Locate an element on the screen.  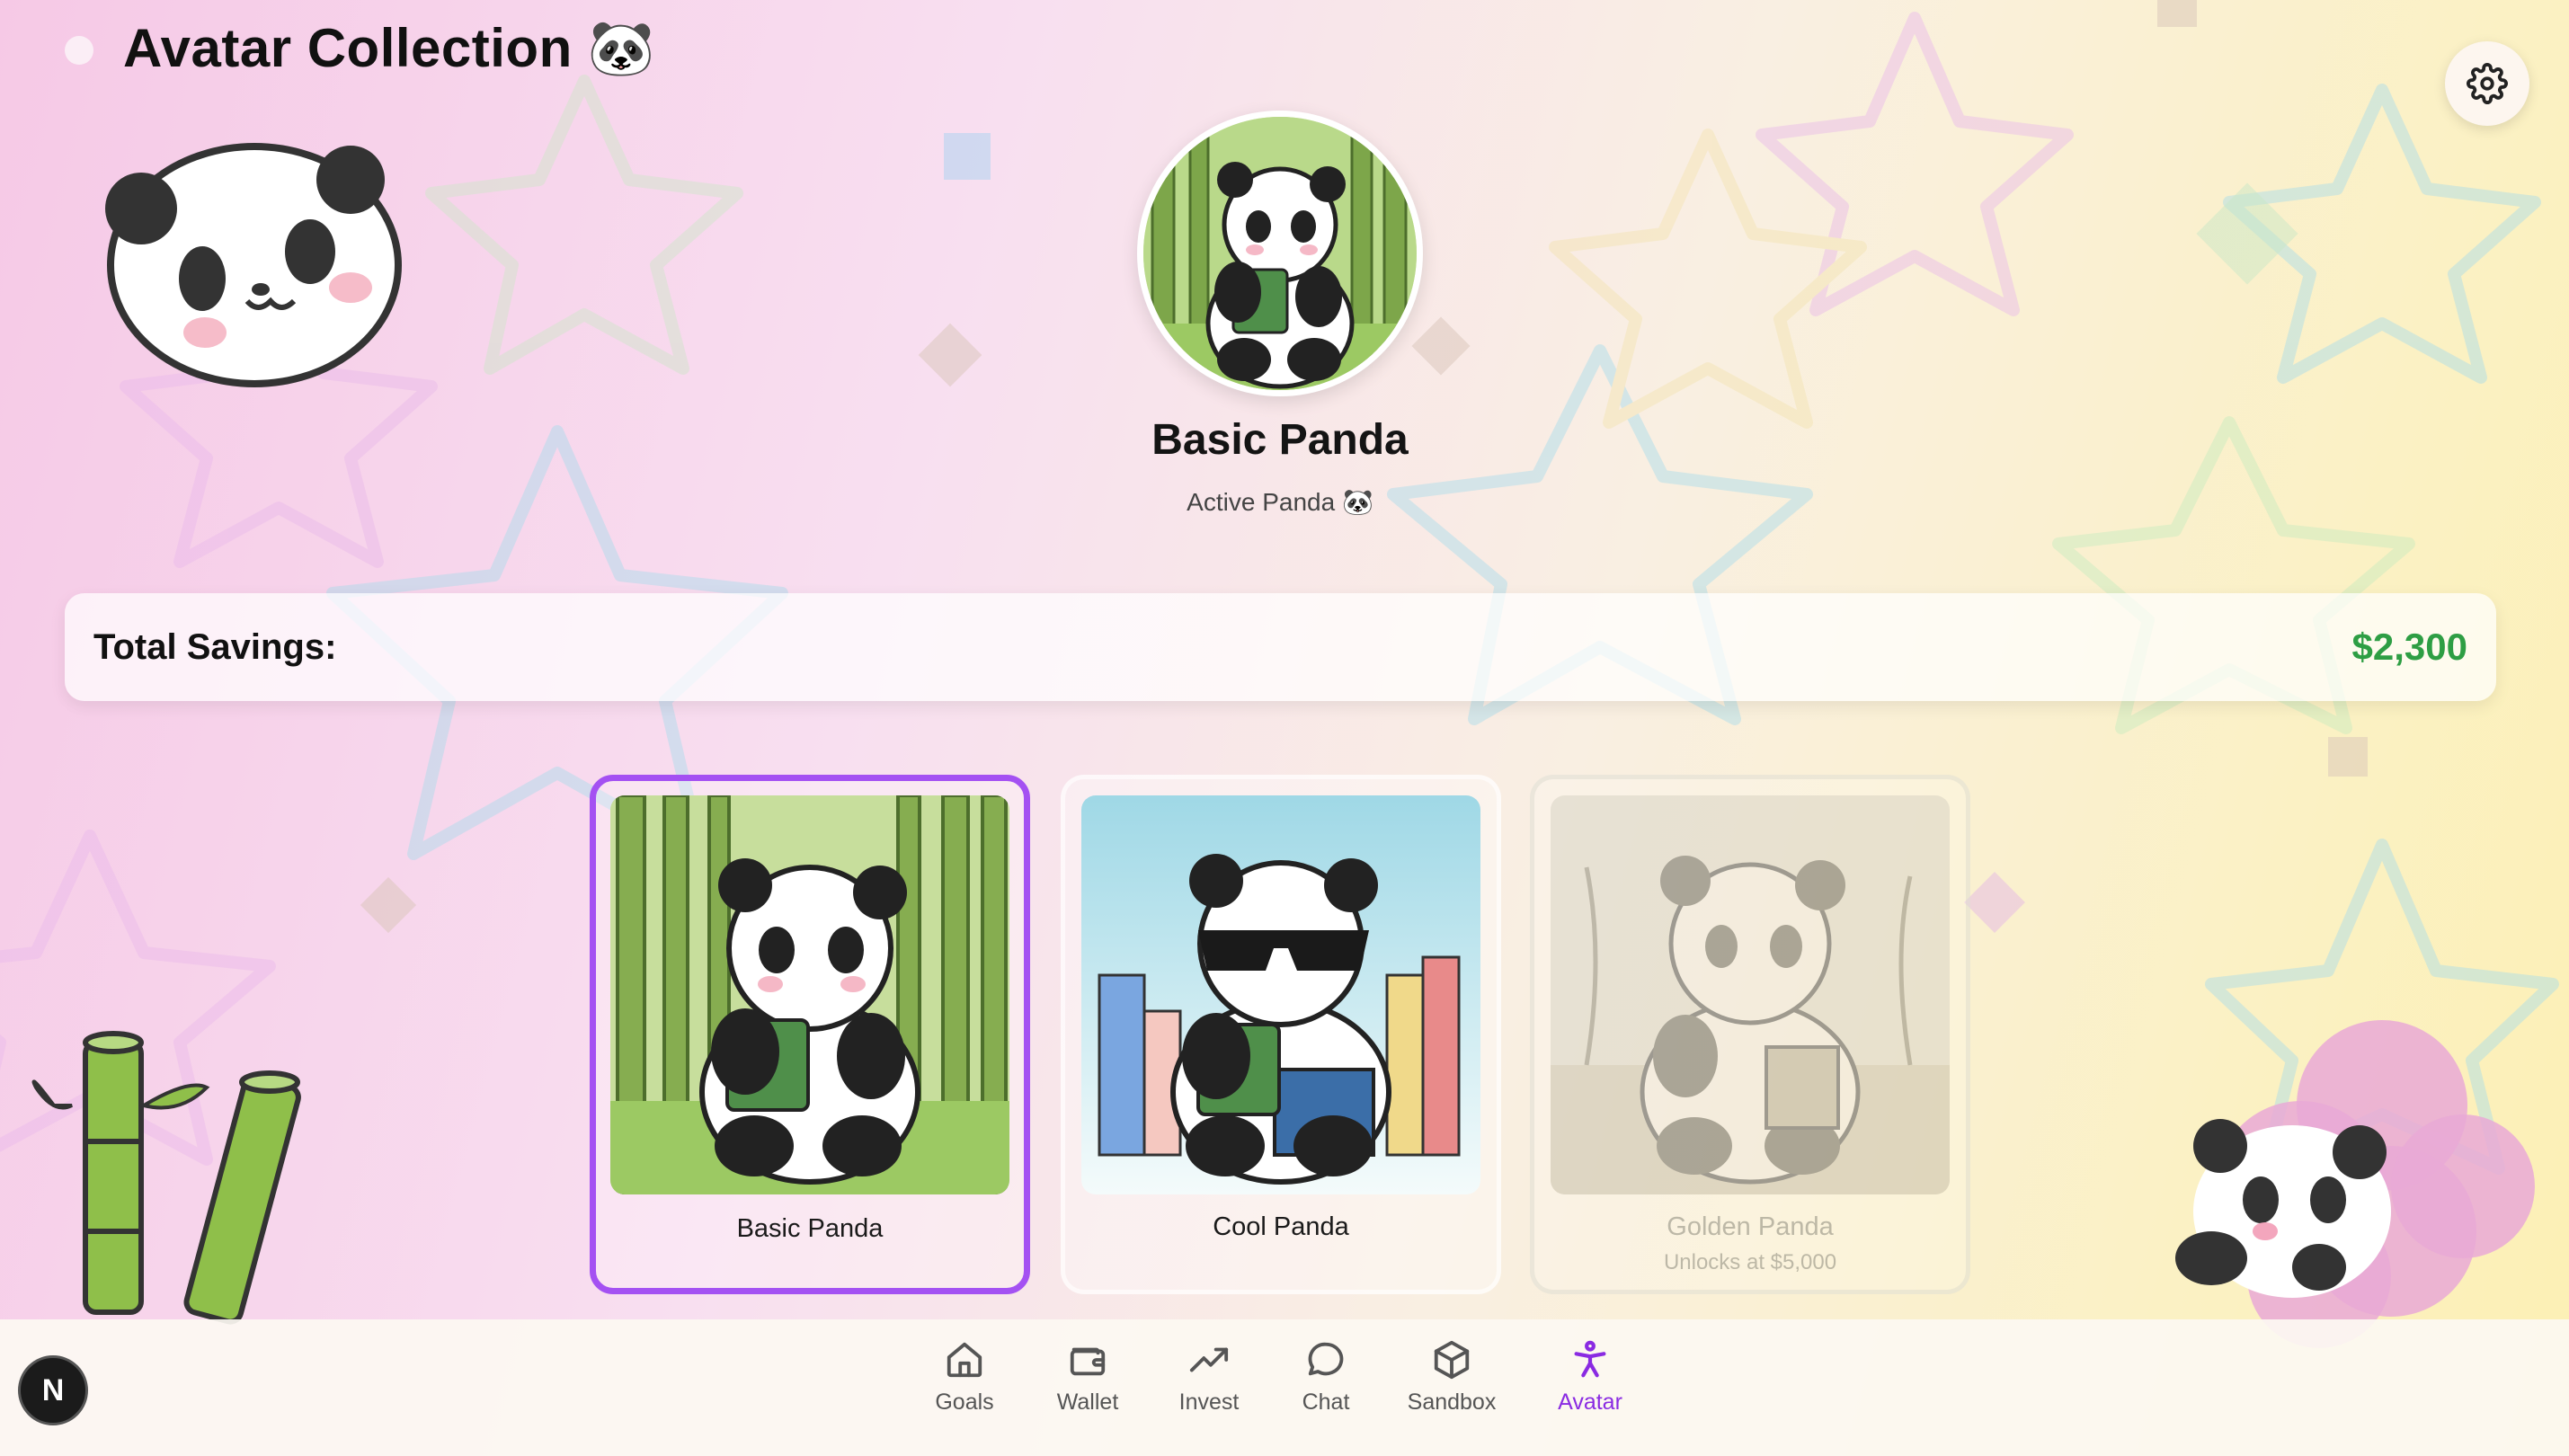
nav-item-avatar: Avatar is located at coordinates (1590, 1377).